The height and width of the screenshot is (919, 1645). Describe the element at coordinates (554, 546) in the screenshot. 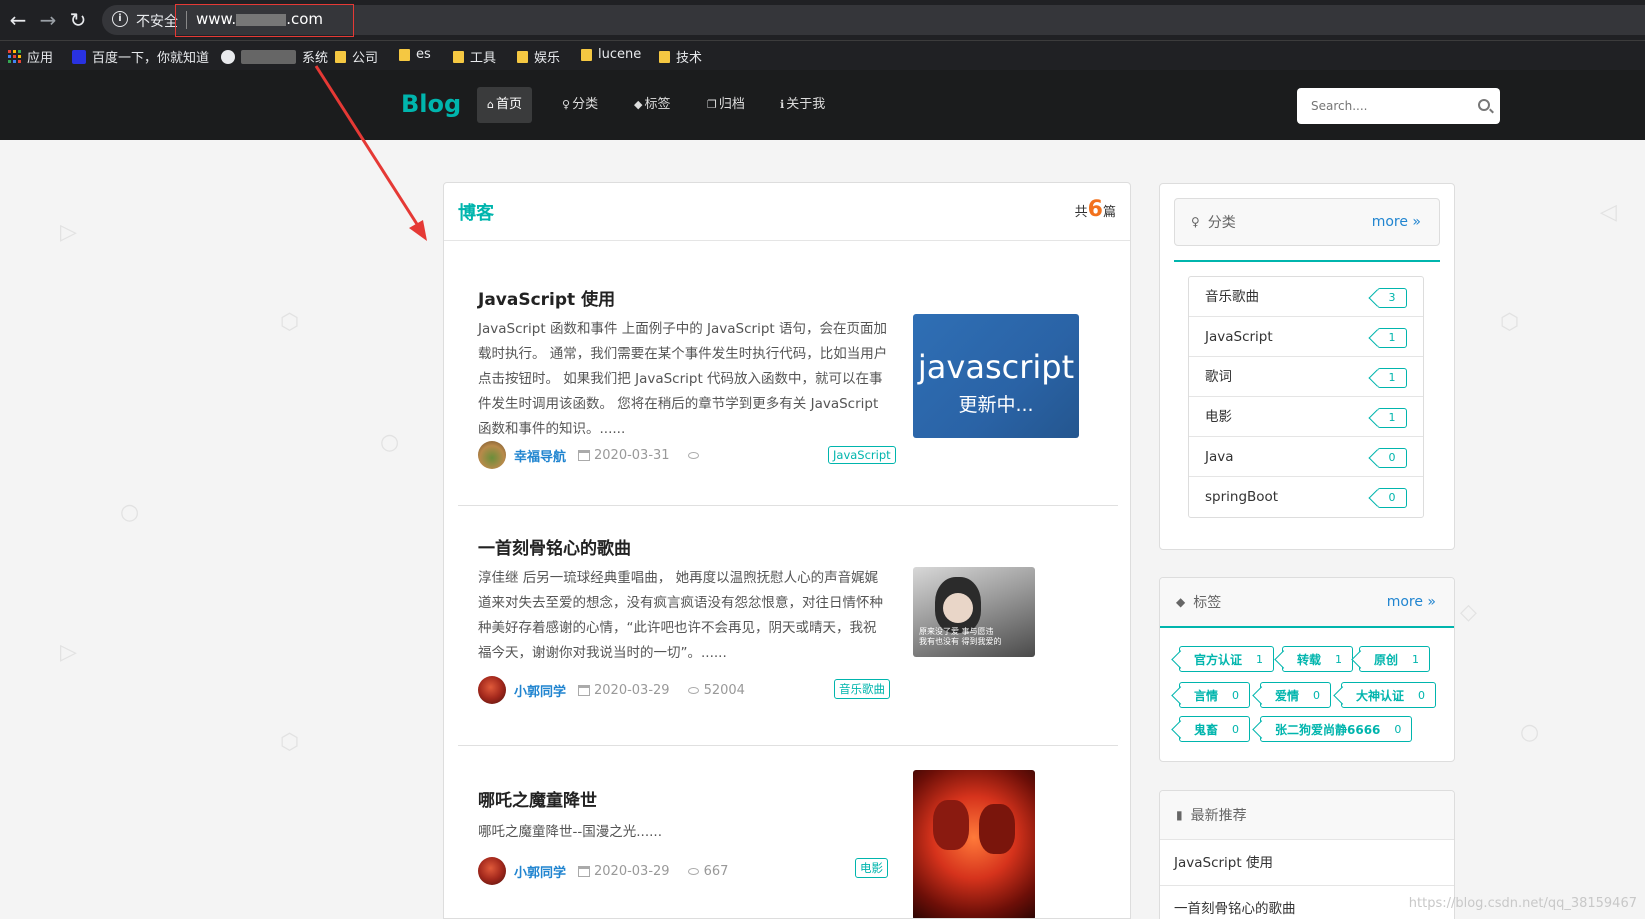

I see `post-title: 一首刻骨铭心的歌曲` at that location.